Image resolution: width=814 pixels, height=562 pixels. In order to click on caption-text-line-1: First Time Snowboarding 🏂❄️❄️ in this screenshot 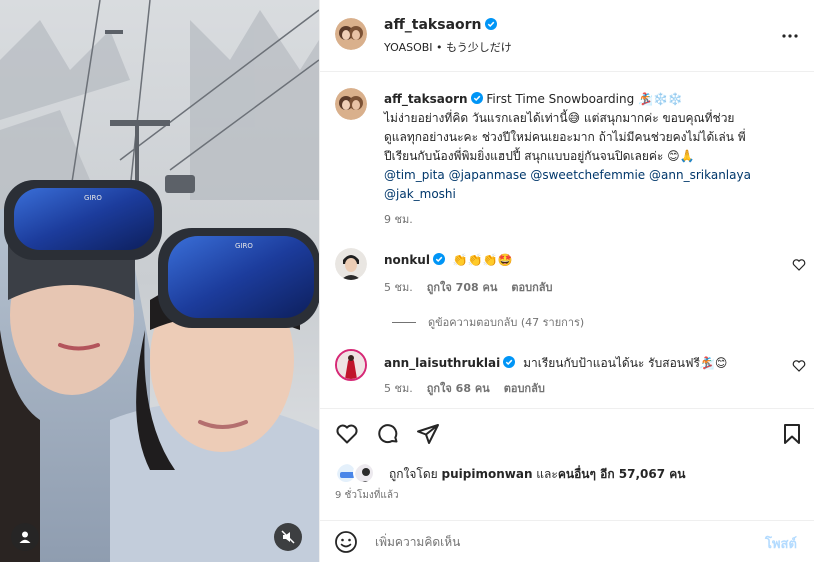, I will do `click(582, 99)`.